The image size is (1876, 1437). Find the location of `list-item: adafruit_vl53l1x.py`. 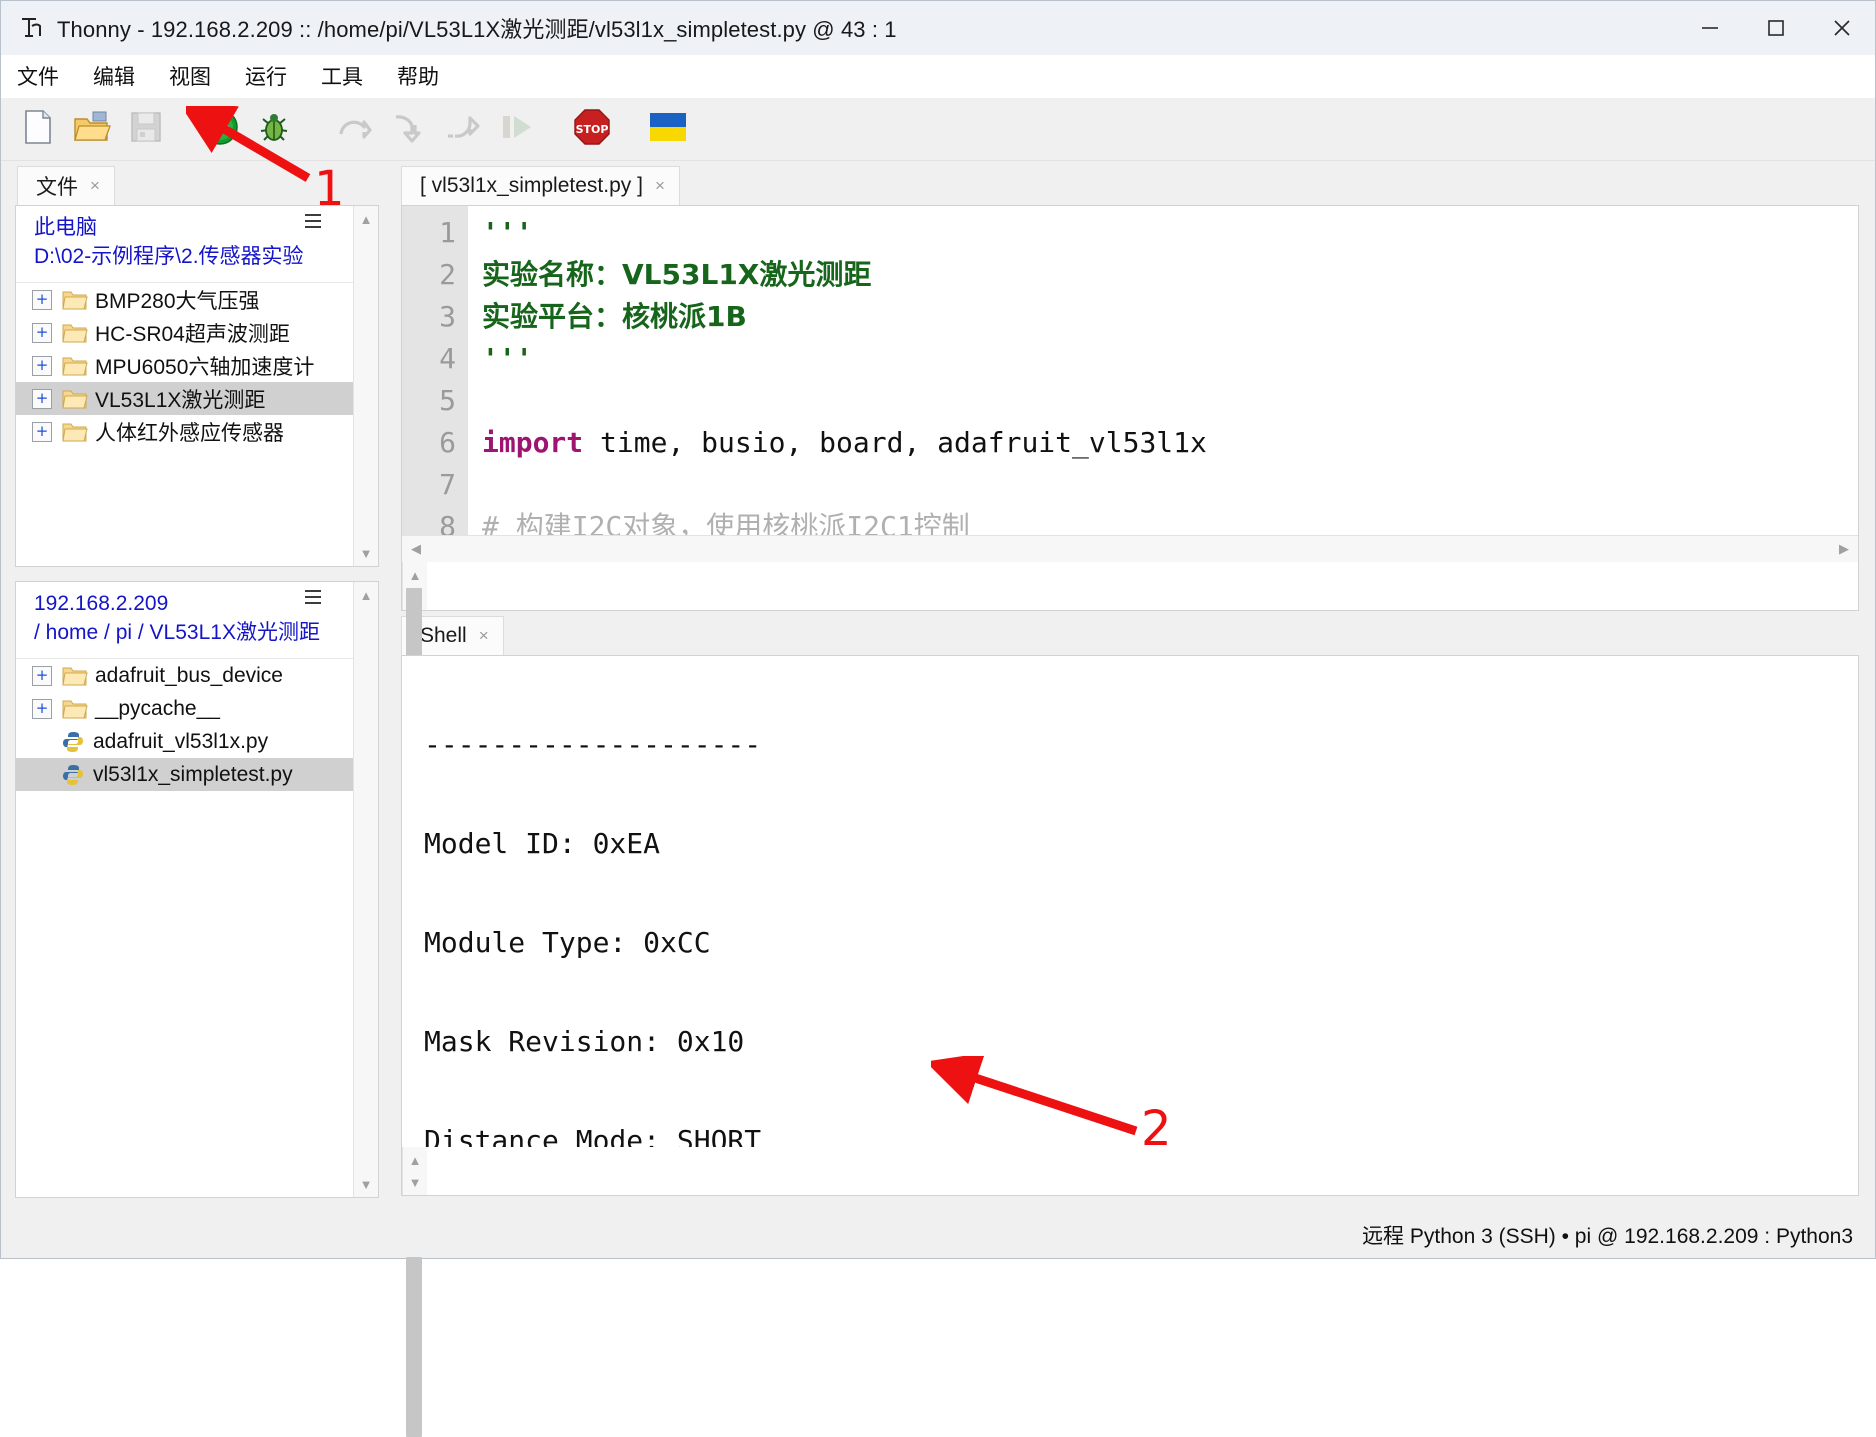

list-item: adafruit_vl53l1x.py is located at coordinates (184, 741).